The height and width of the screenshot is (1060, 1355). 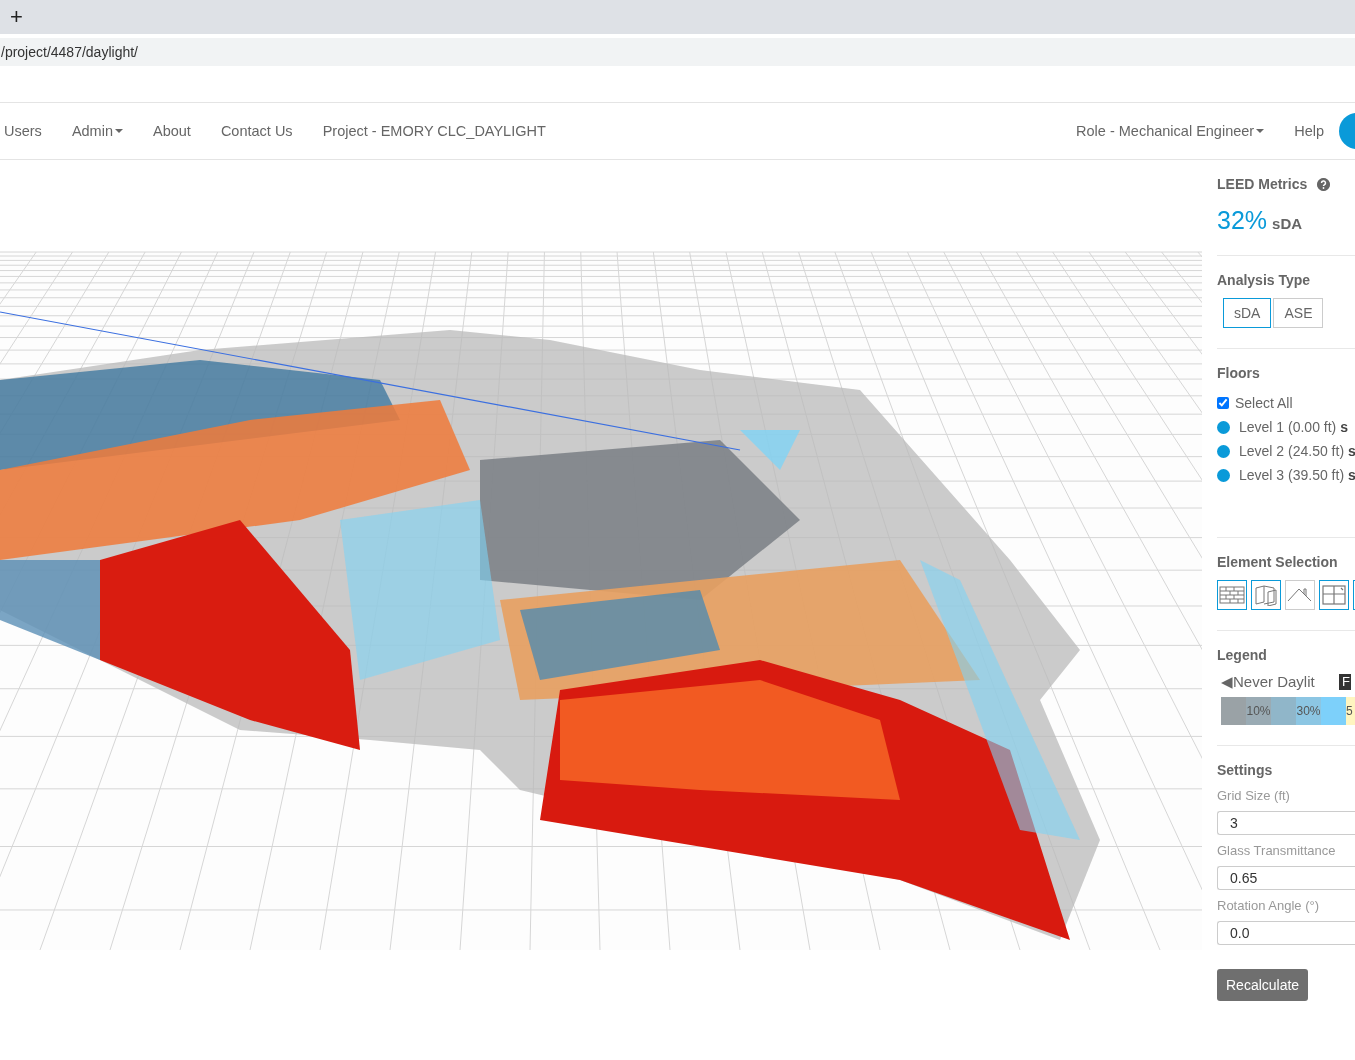 I want to click on window-toggle, so click(x=1334, y=595).